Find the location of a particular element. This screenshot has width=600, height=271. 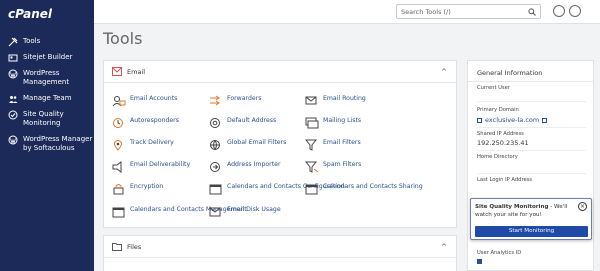

shared-ip-label: Shared IP Address is located at coordinates (500, 134).